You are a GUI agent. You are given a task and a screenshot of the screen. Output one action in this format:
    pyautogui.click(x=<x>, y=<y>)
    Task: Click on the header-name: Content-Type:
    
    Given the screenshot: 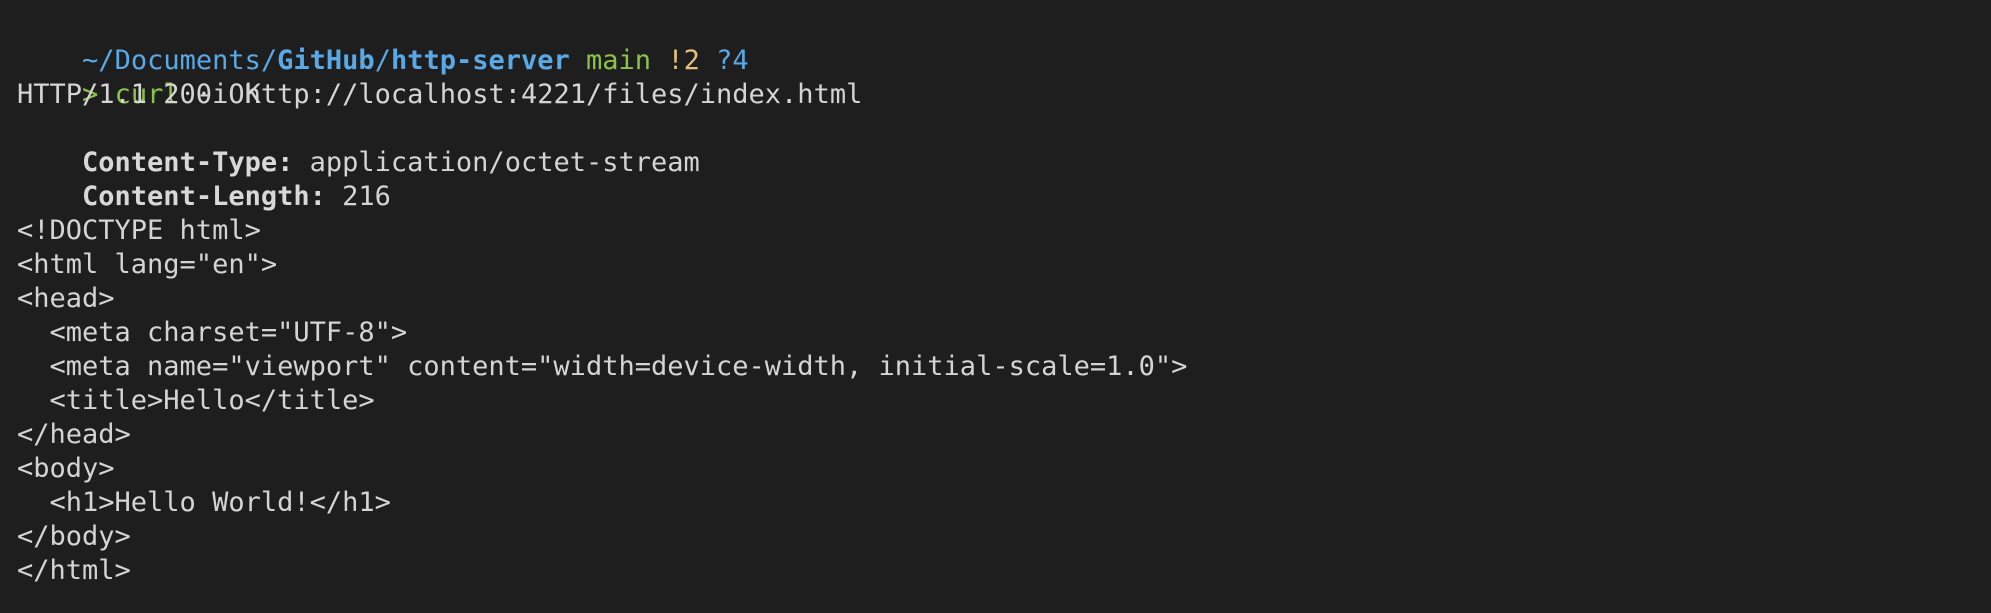 What is the action you would take?
    pyautogui.click(x=188, y=162)
    